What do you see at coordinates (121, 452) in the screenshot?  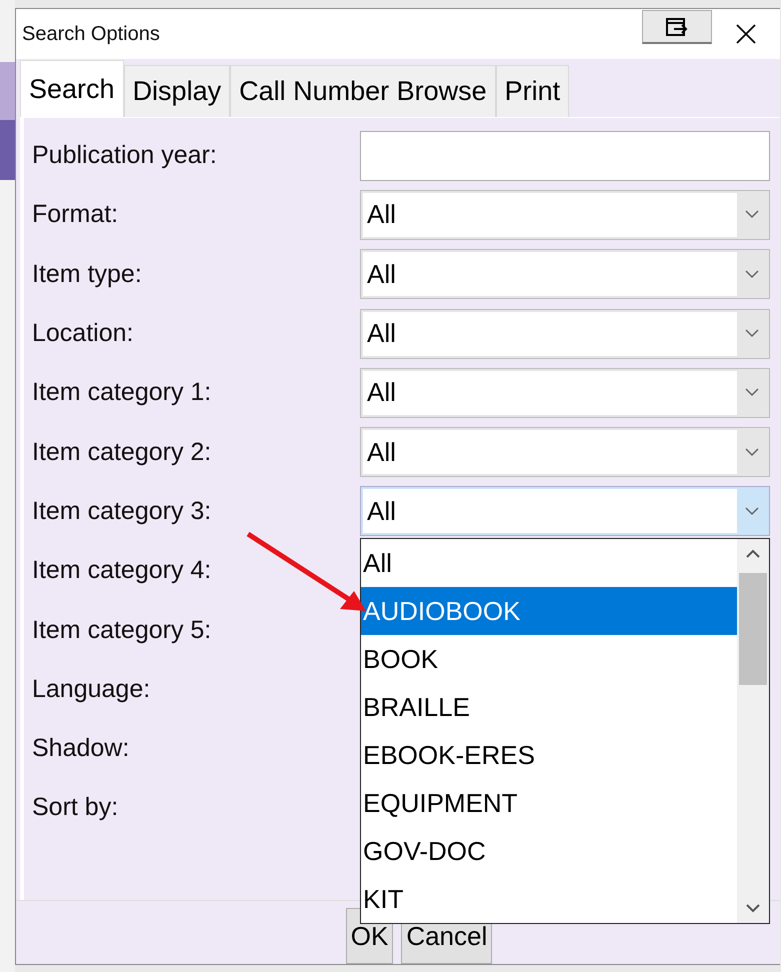 I see `field-label: Item category 2:` at bounding box center [121, 452].